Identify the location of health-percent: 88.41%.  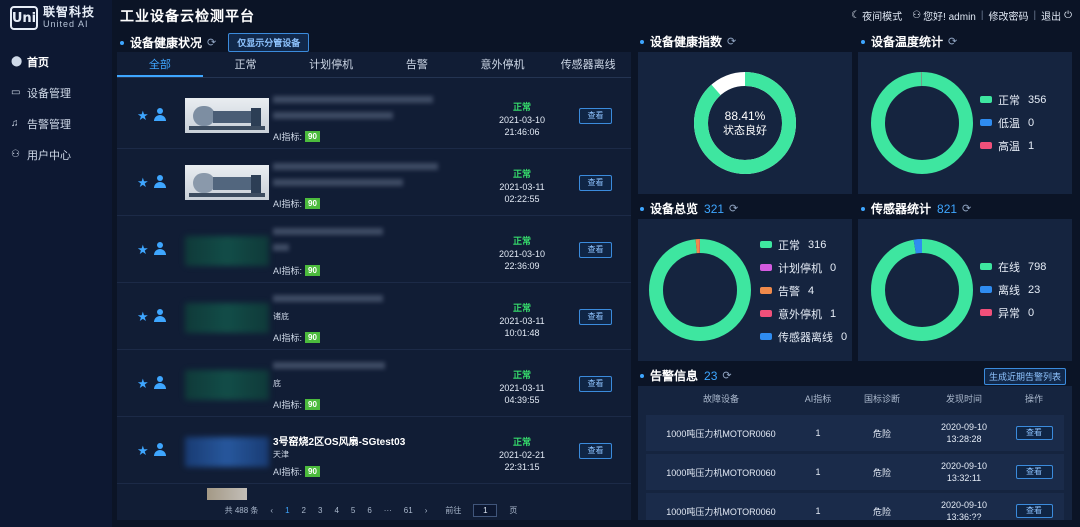
(745, 116).